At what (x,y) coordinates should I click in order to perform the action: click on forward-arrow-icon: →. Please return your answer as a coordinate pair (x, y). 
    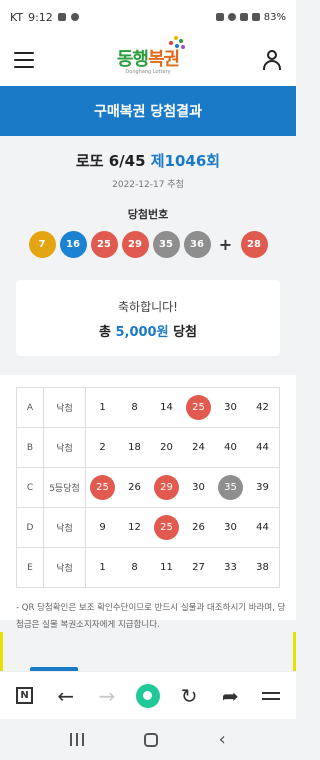
    Looking at the image, I should click on (107, 696).